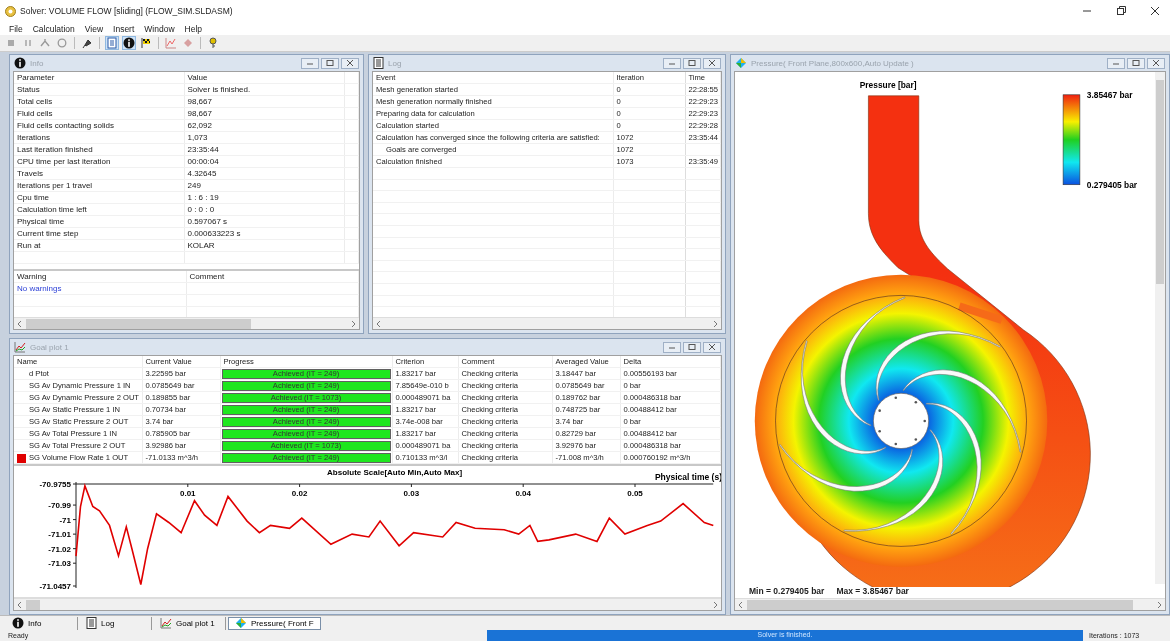 The height and width of the screenshot is (641, 1170). Describe the element at coordinates (1109, 94) in the screenshot. I see `legend-max-label: 3.85467 bar` at that location.